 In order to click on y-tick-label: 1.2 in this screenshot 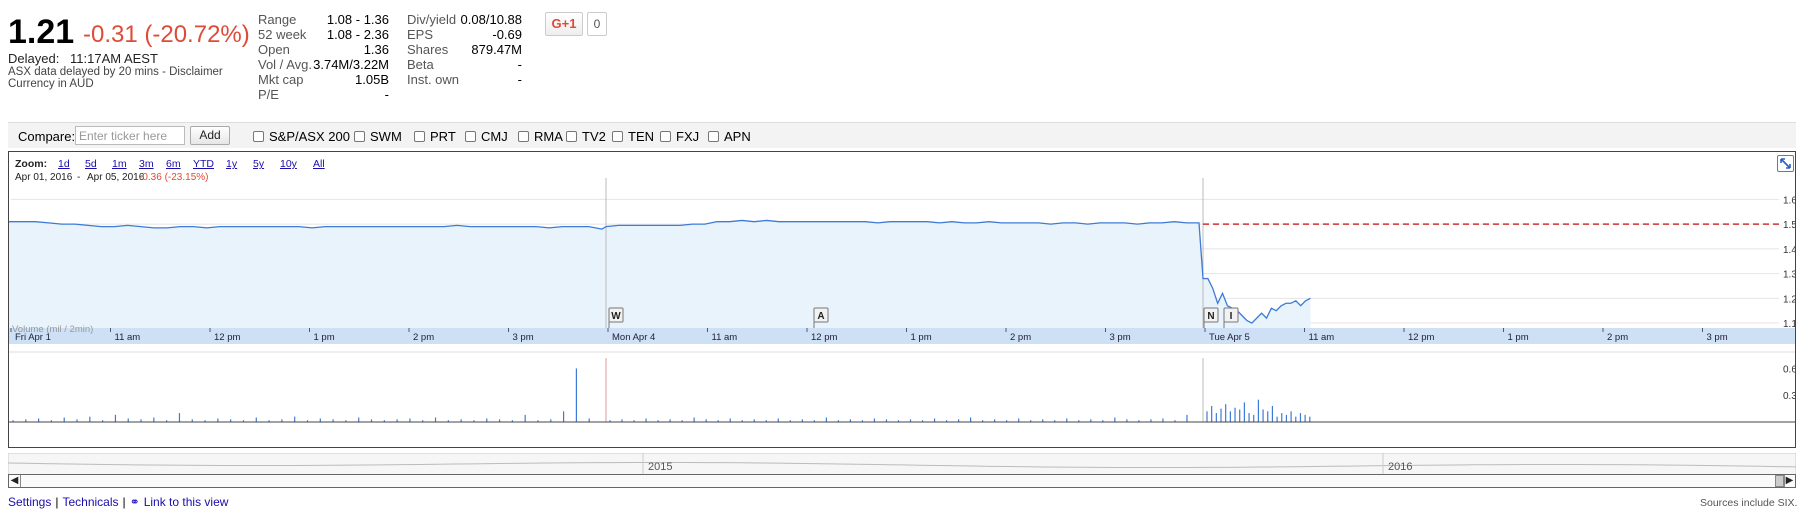, I will do `click(1789, 299)`.